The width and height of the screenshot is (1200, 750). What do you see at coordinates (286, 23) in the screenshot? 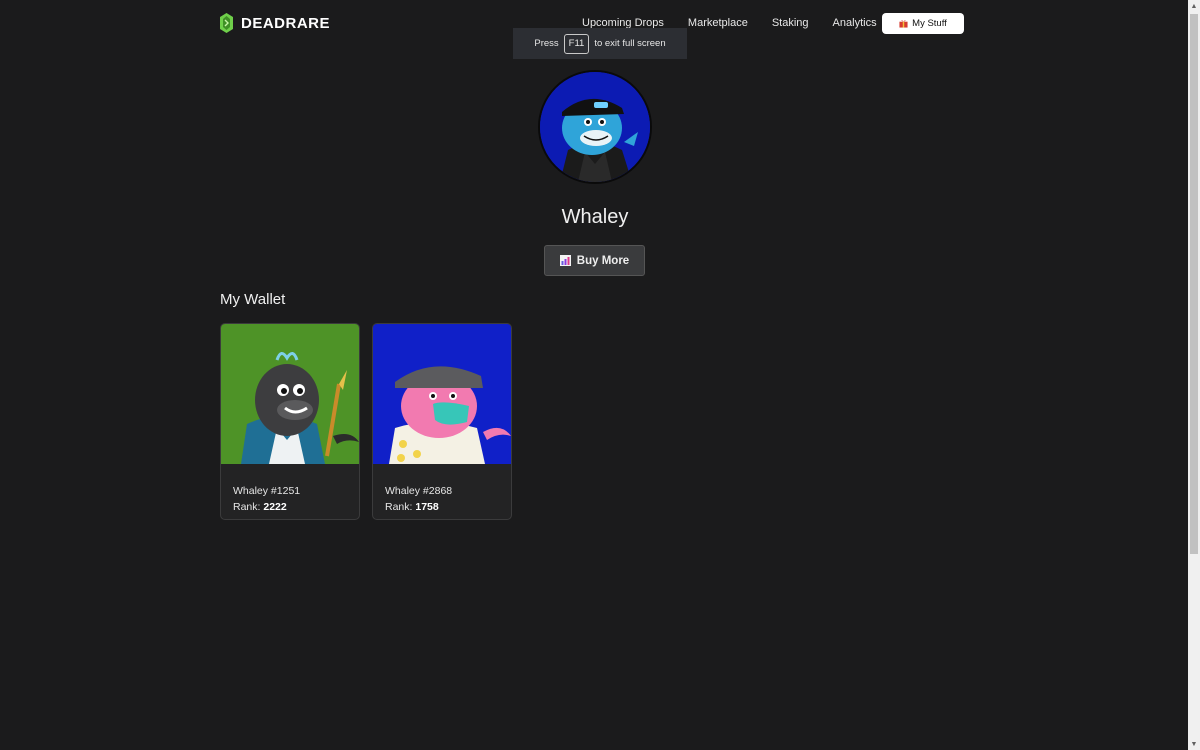
I see `brand-name: DEADRARE` at bounding box center [286, 23].